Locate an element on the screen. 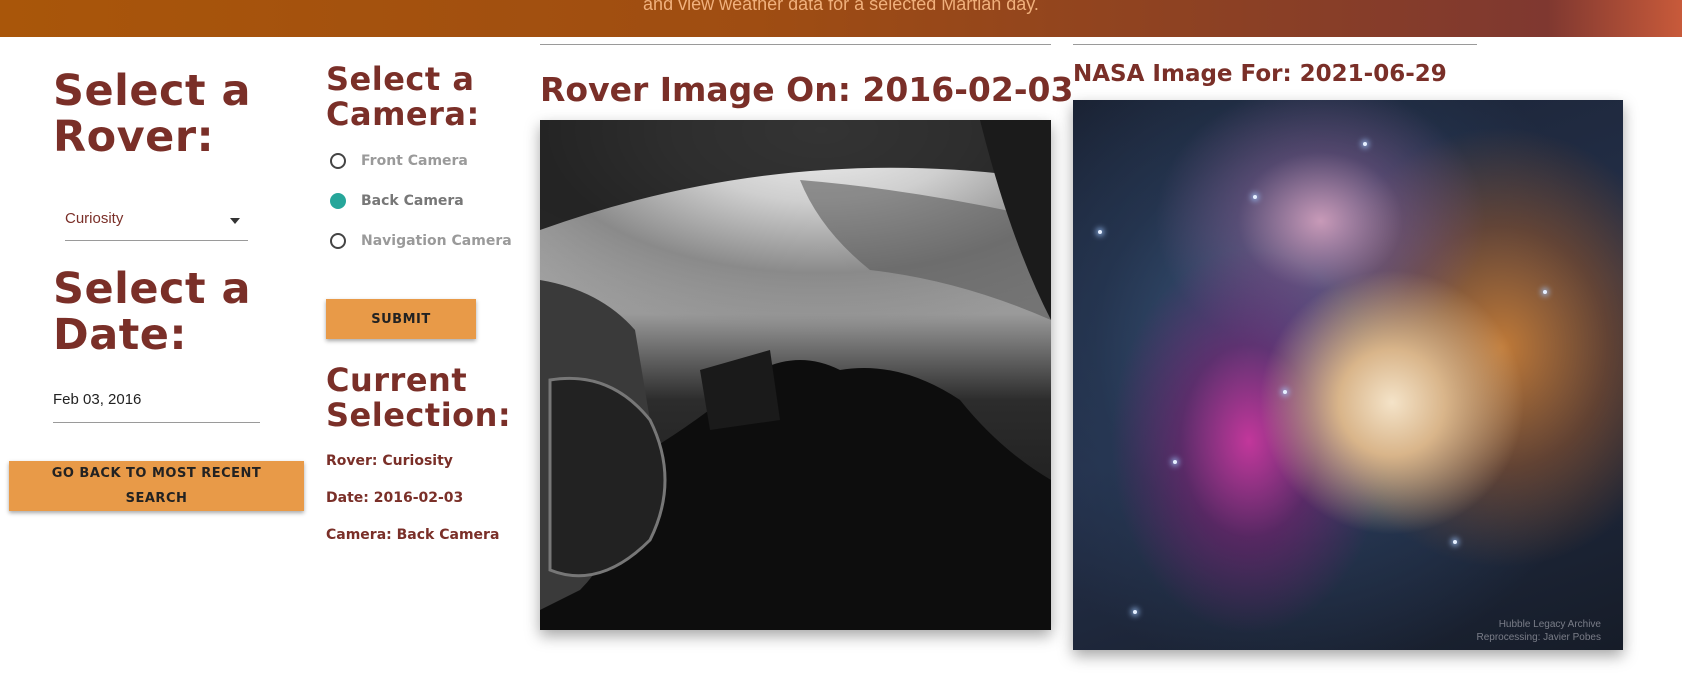  rover-dropdown: Curiosity is located at coordinates (156, 222).